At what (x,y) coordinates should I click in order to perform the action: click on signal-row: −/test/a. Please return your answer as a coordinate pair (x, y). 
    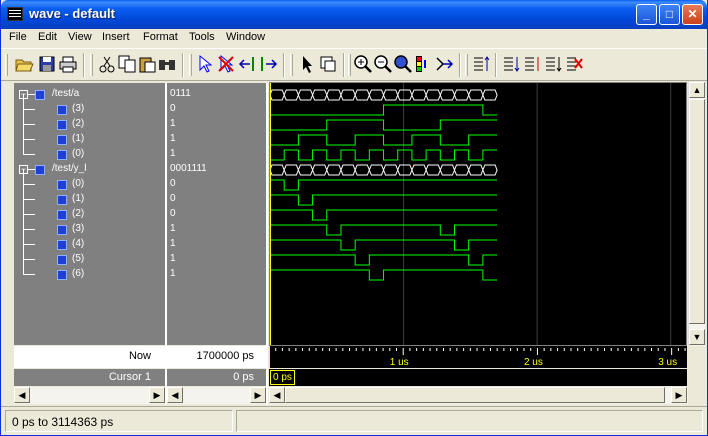
    Looking at the image, I should click on (89, 94).